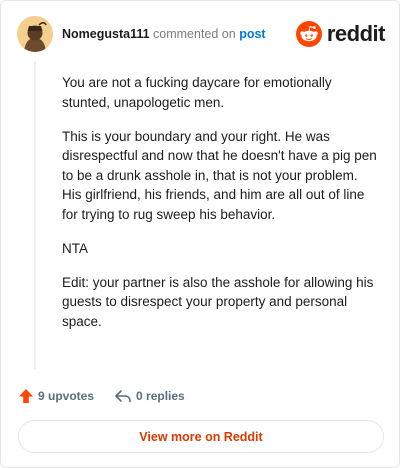  What do you see at coordinates (35, 215) in the screenshot?
I see `thread-line` at bounding box center [35, 215].